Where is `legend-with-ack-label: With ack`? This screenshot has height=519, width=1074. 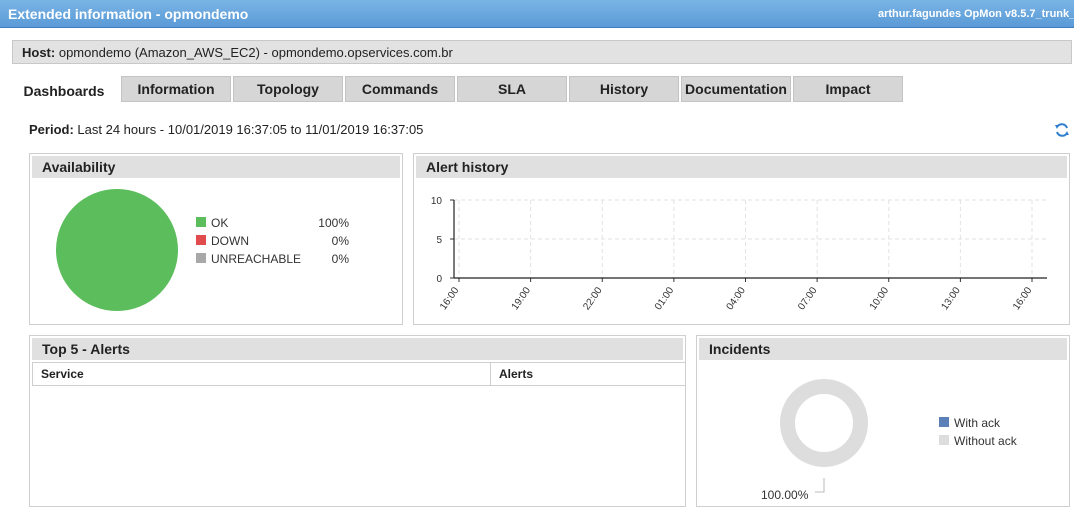 legend-with-ack-label: With ack is located at coordinates (977, 423).